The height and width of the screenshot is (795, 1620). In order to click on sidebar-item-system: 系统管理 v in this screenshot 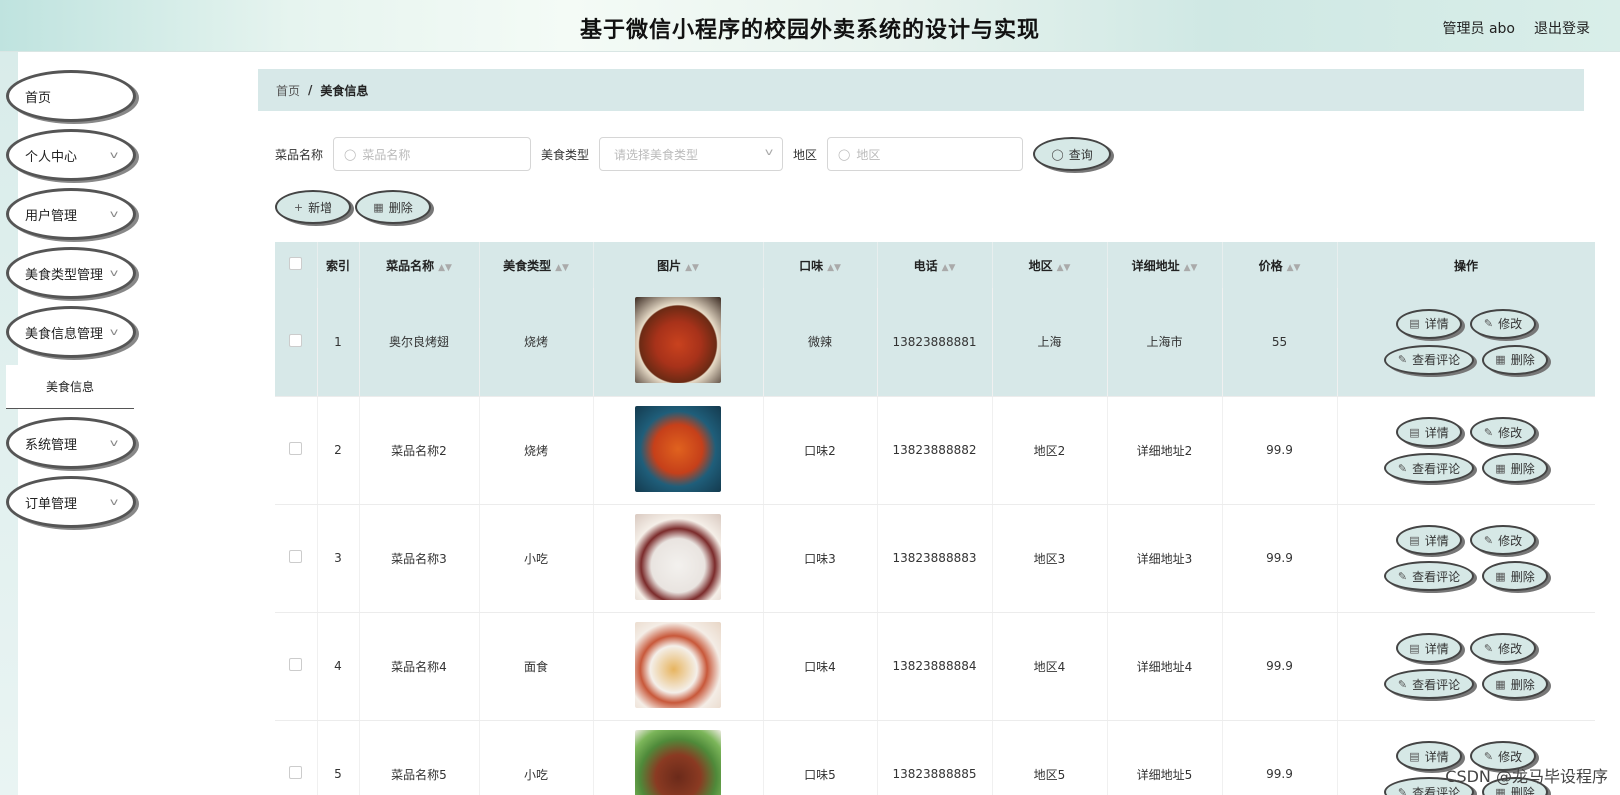, I will do `click(71, 443)`.